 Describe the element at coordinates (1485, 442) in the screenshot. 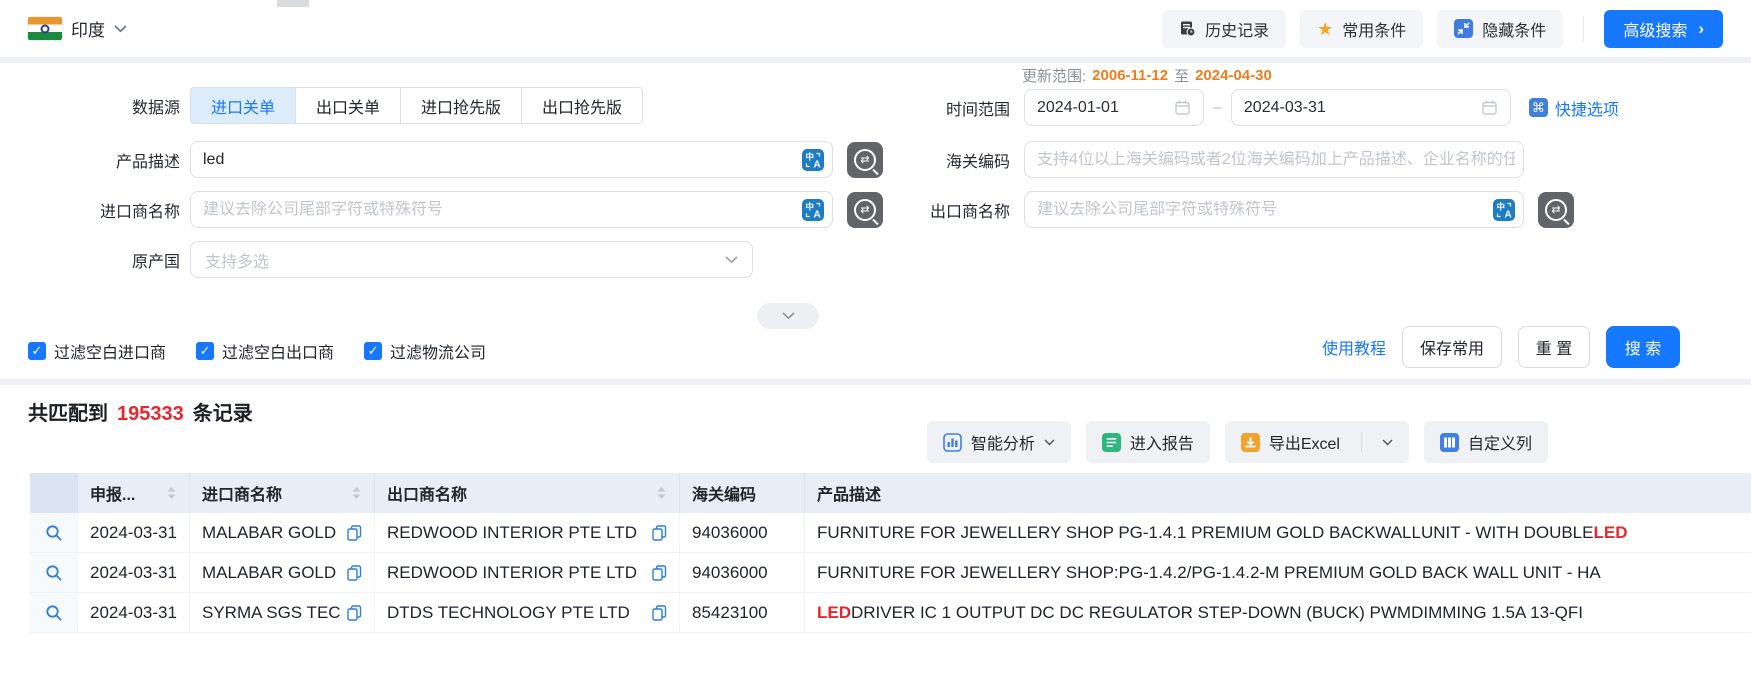

I see `customize-columns-button: 自定义列` at that location.